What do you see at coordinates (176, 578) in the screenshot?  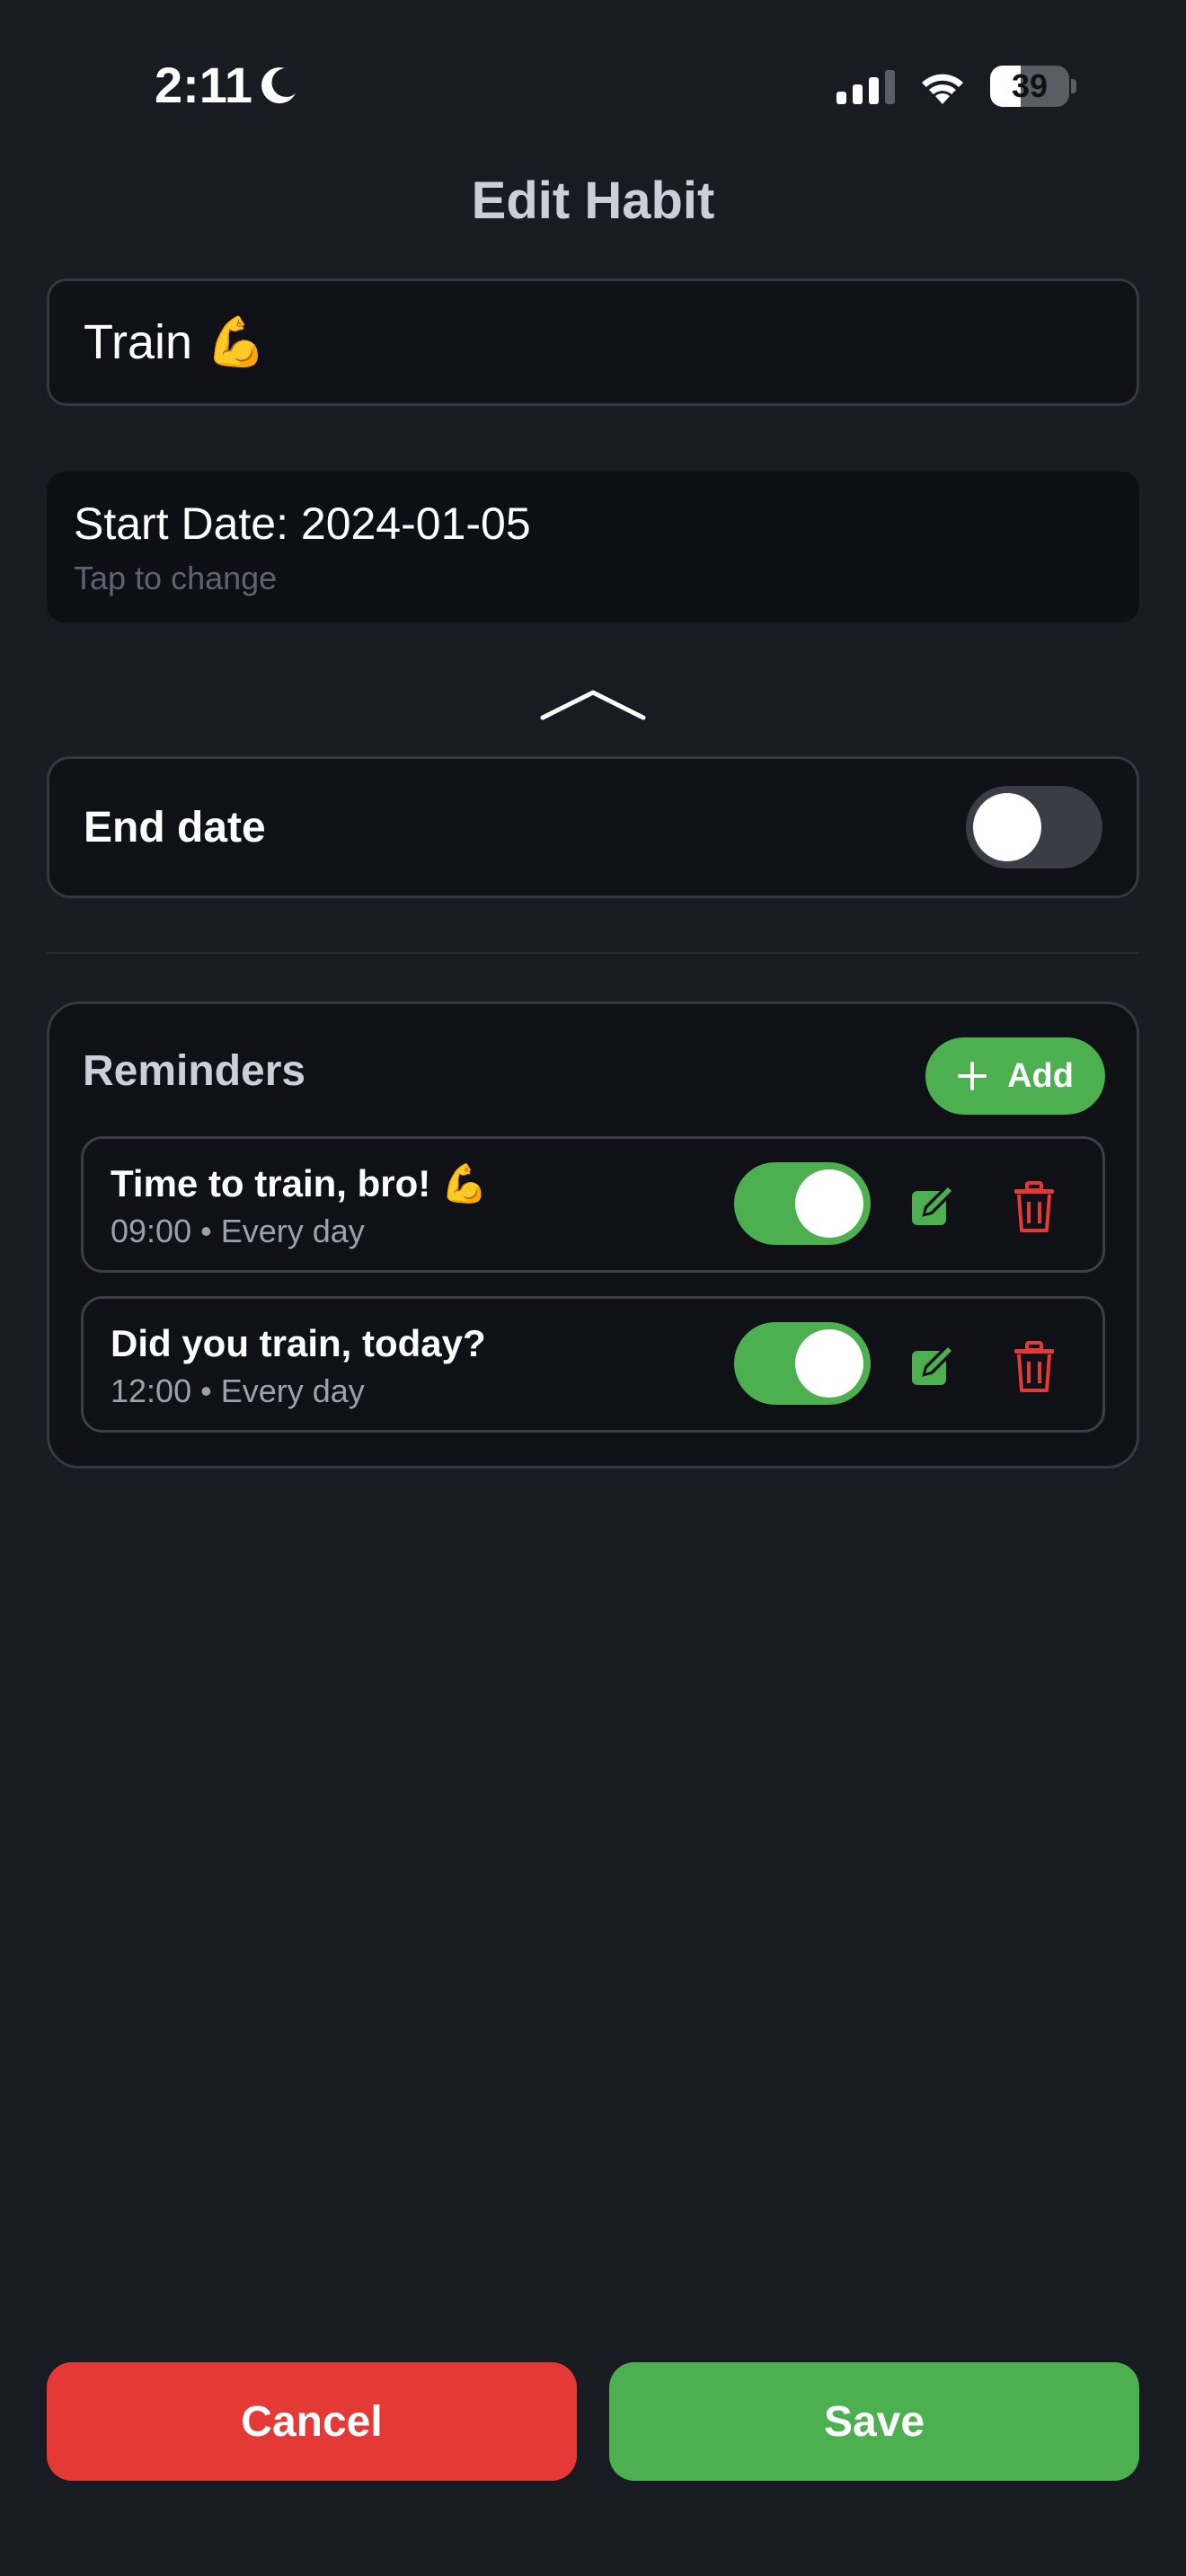 I see `start-date-hint: Tap to change` at bounding box center [176, 578].